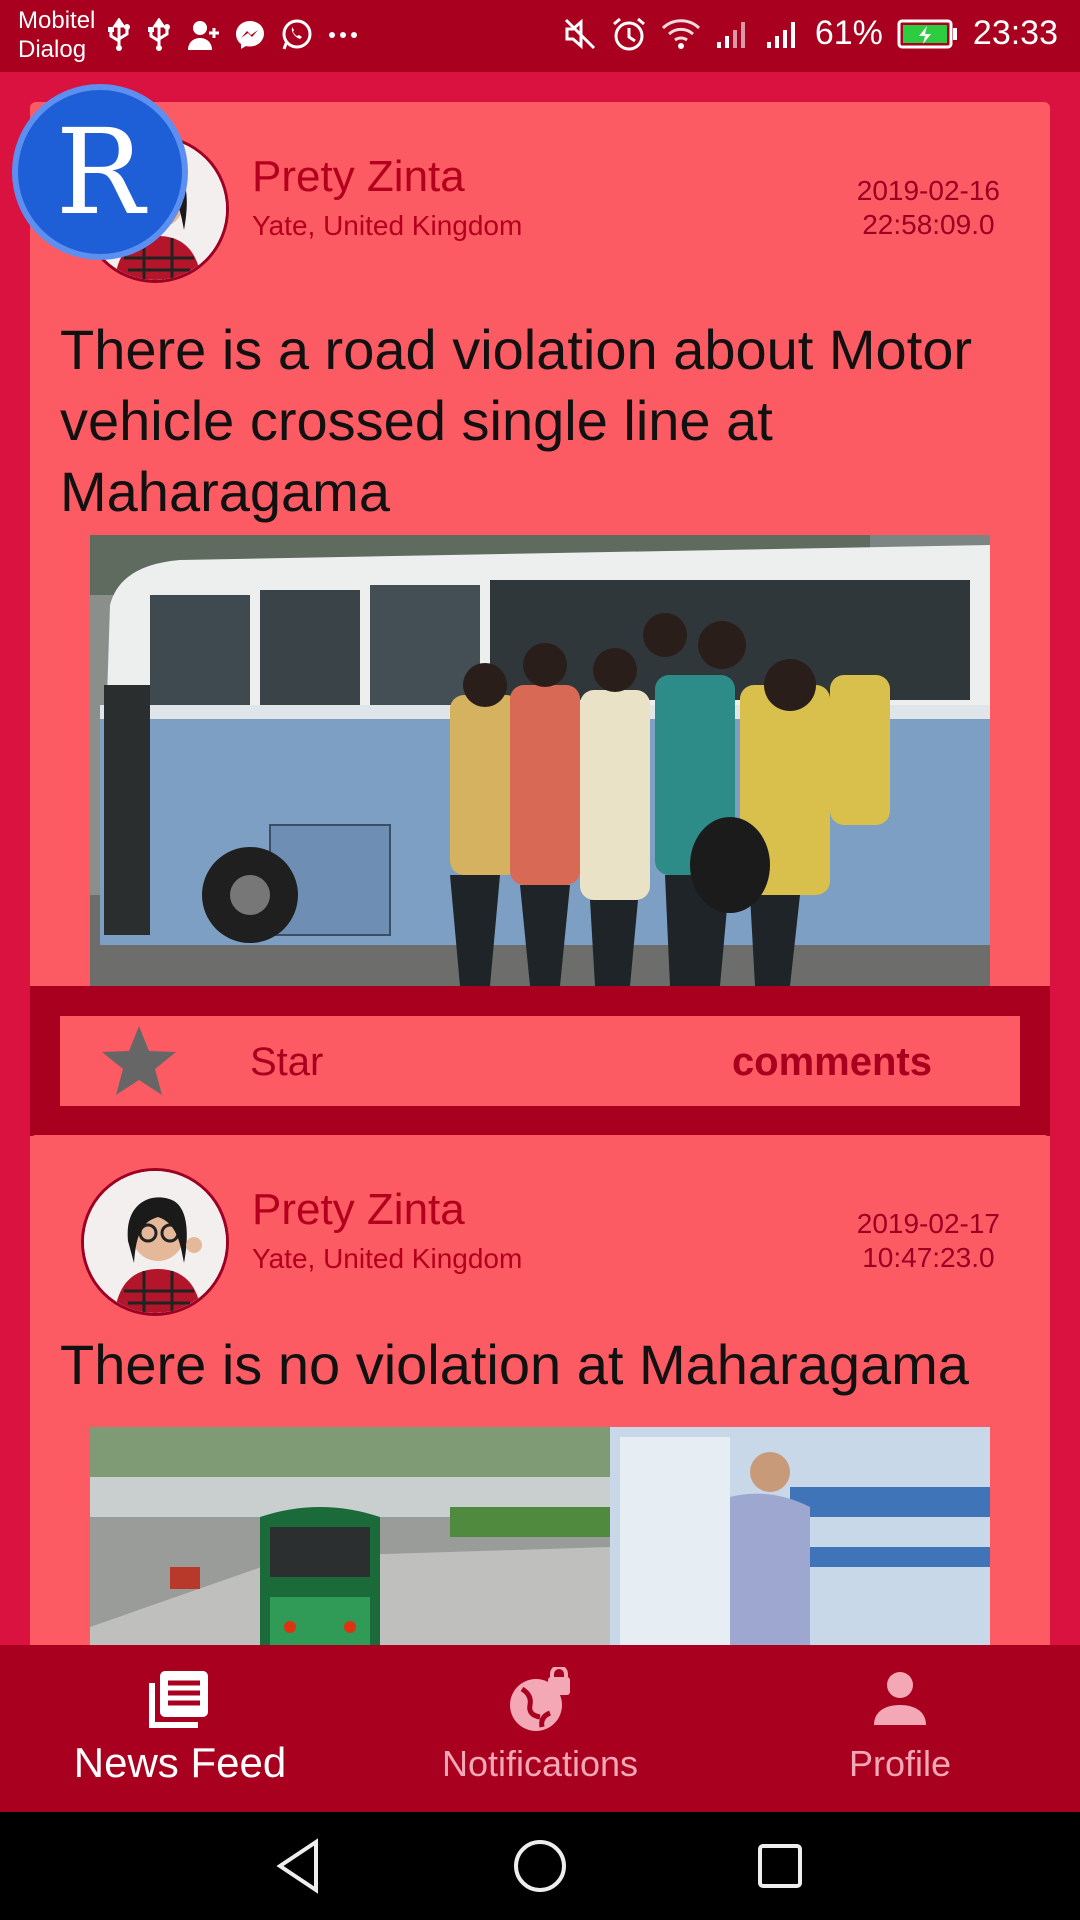 This screenshot has width=1080, height=1920. I want to click on alarm-icon, so click(629, 34).